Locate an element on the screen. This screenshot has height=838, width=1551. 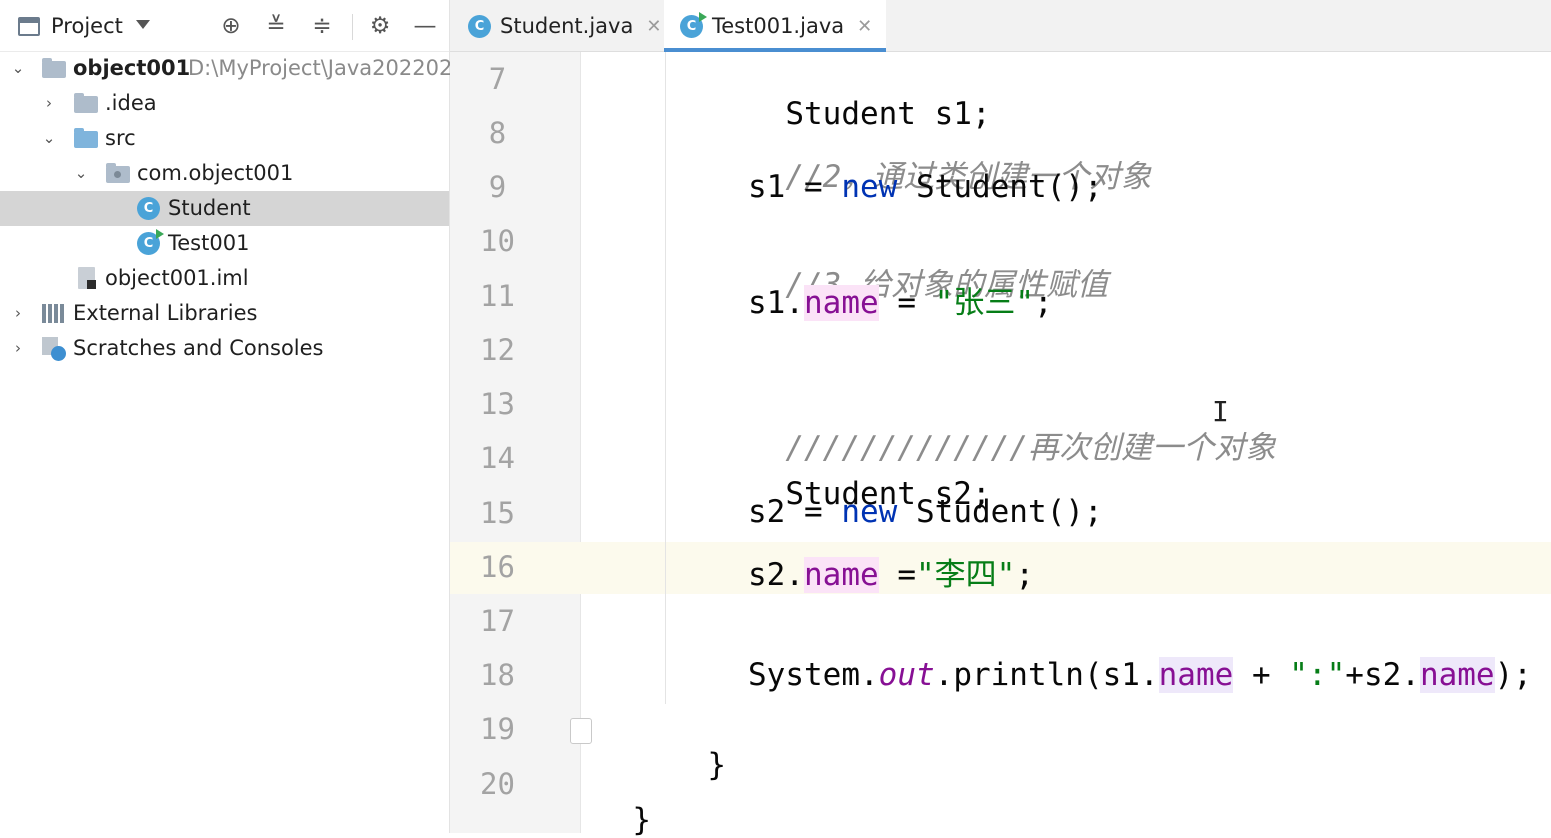
tree-item-src: ⌄ src is located at coordinates (224, 138).